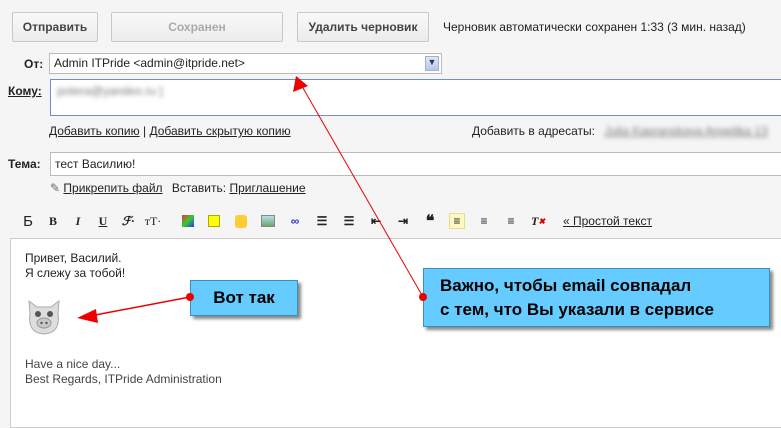 The image size is (781, 428). Describe the element at coordinates (244, 298) in the screenshot. I see `callout-here: Вот так` at that location.